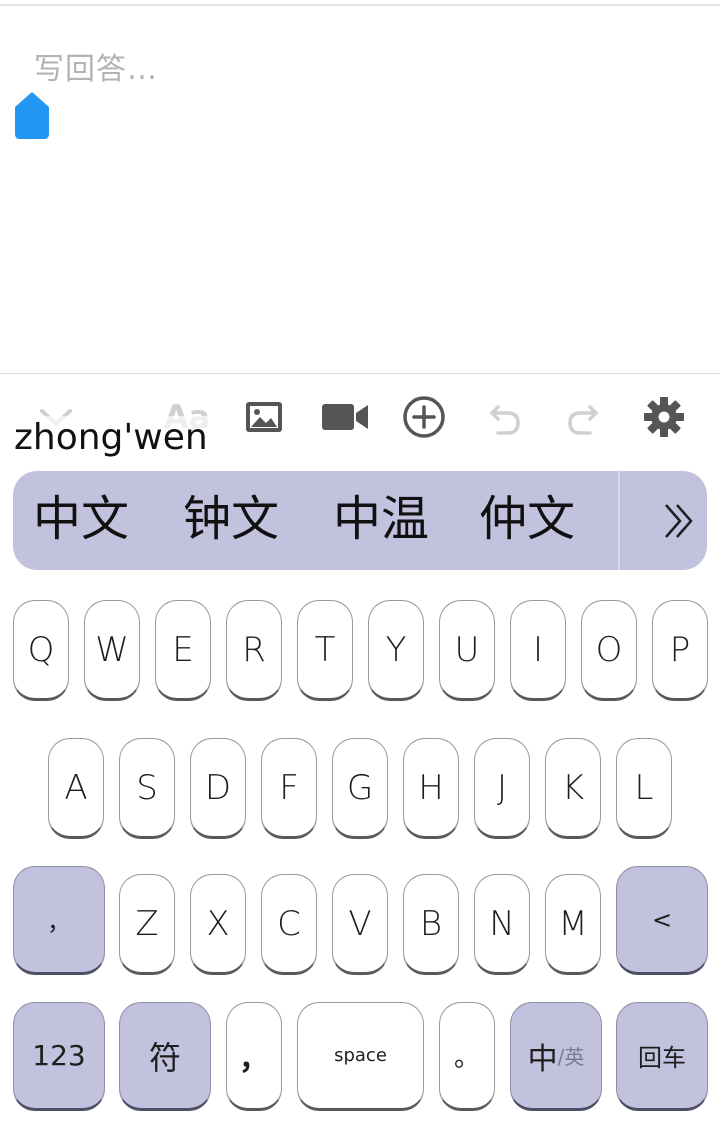 Image resolution: width=720 pixels, height=1125 pixels. Describe the element at coordinates (538, 650) in the screenshot. I see `key-i: I` at that location.